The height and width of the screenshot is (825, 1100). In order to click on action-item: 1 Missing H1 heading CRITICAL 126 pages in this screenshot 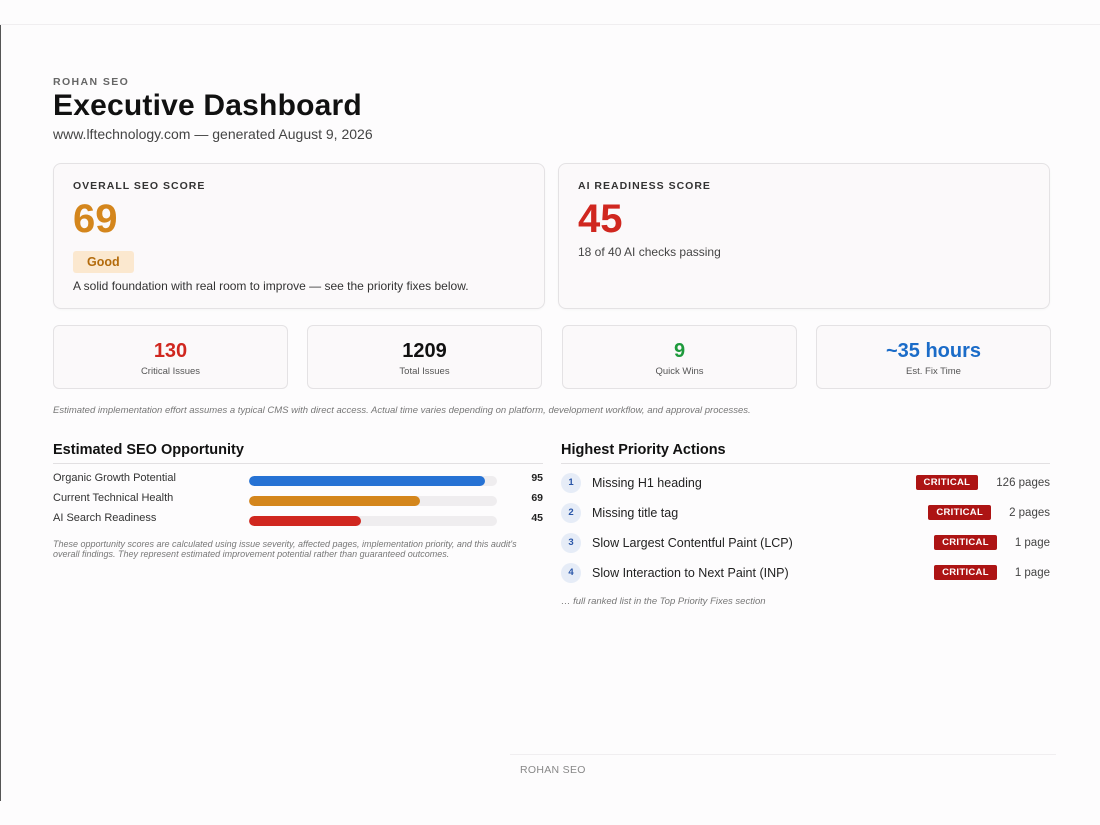, I will do `click(805, 484)`.